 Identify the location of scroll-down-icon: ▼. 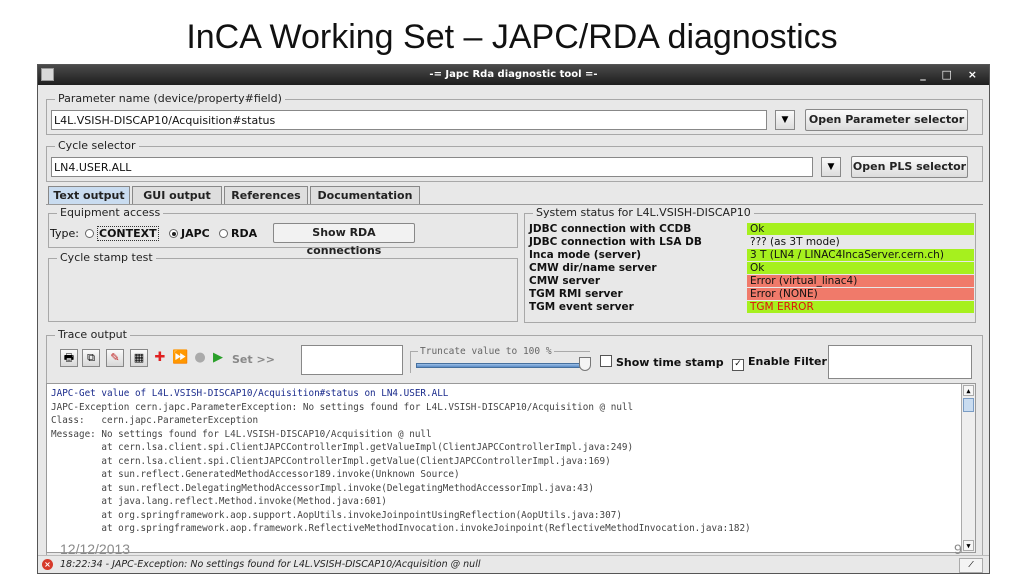
(968, 545).